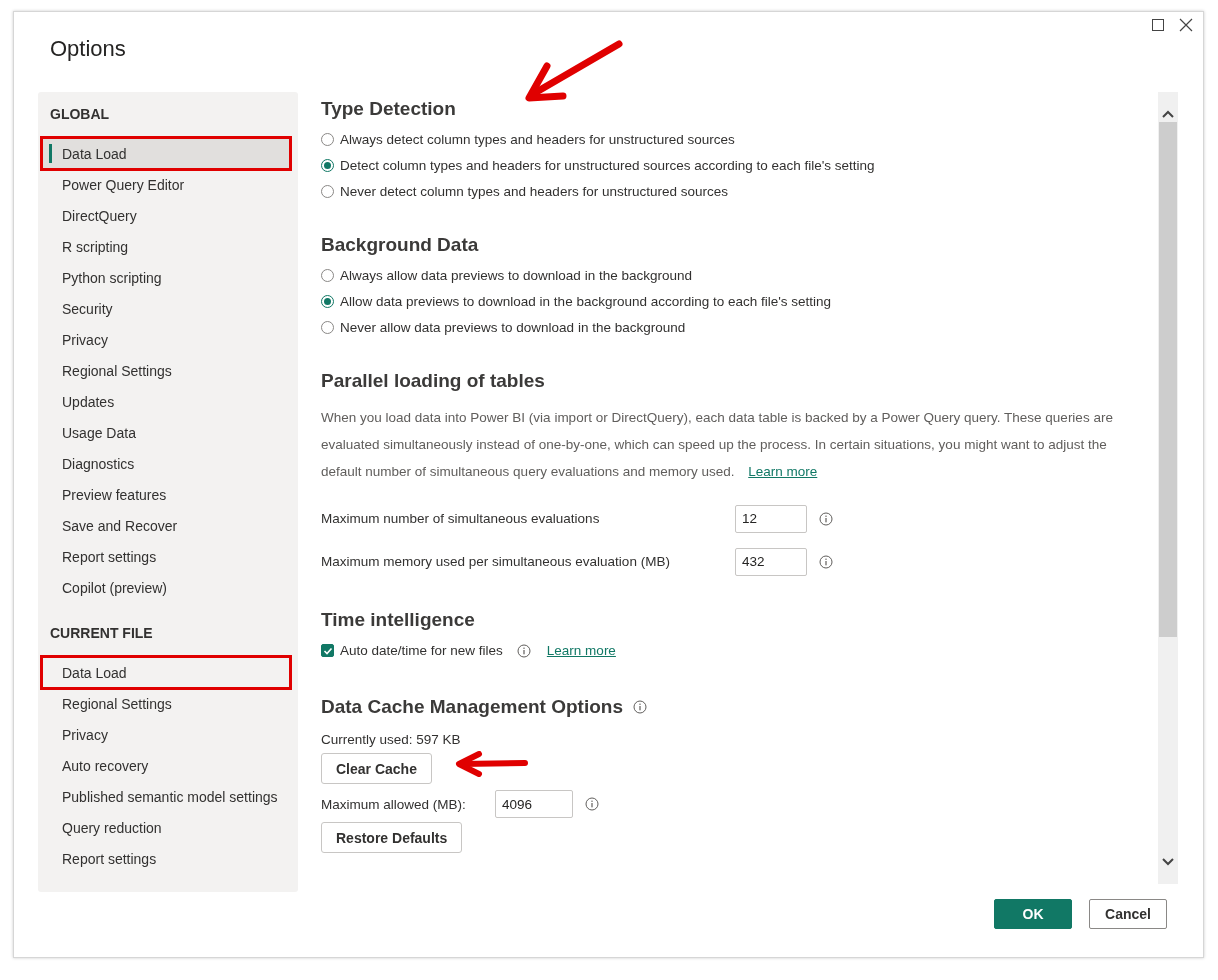 The width and height of the screenshot is (1218, 980). What do you see at coordinates (376, 768) in the screenshot?
I see `clear-cache-button: Clear Cache` at bounding box center [376, 768].